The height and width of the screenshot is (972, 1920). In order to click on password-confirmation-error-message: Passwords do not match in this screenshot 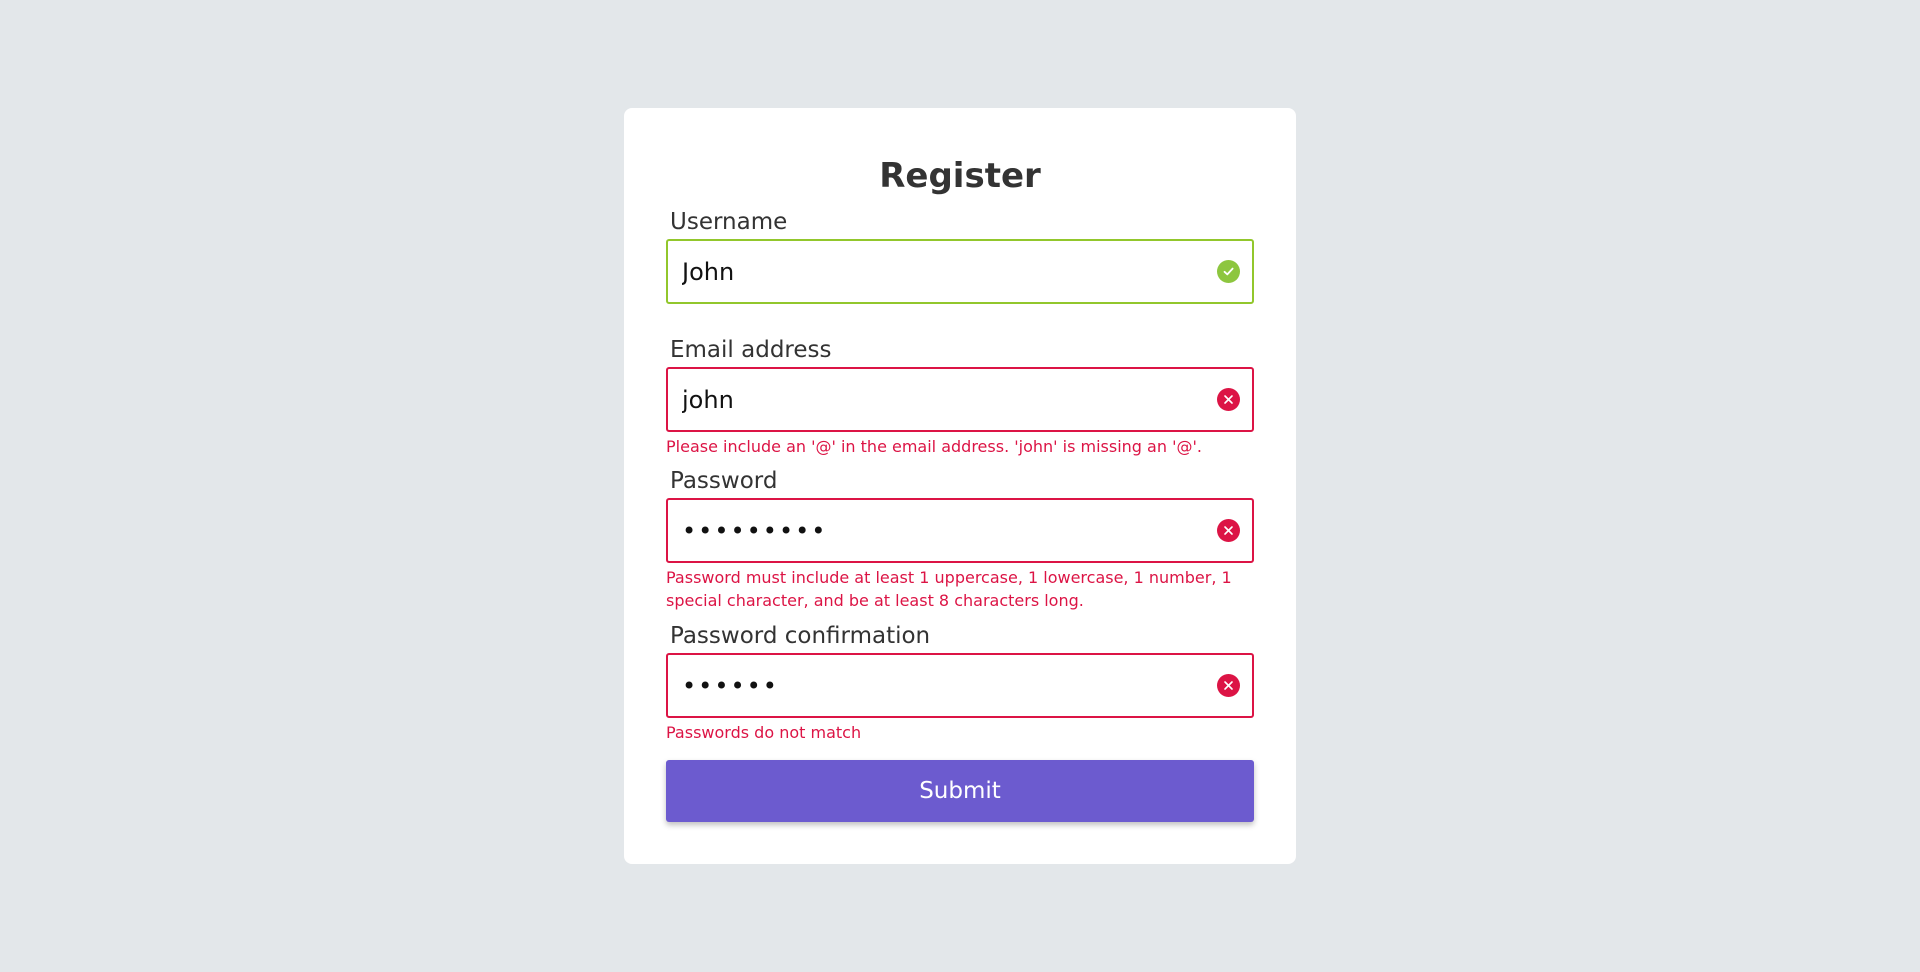, I will do `click(764, 732)`.